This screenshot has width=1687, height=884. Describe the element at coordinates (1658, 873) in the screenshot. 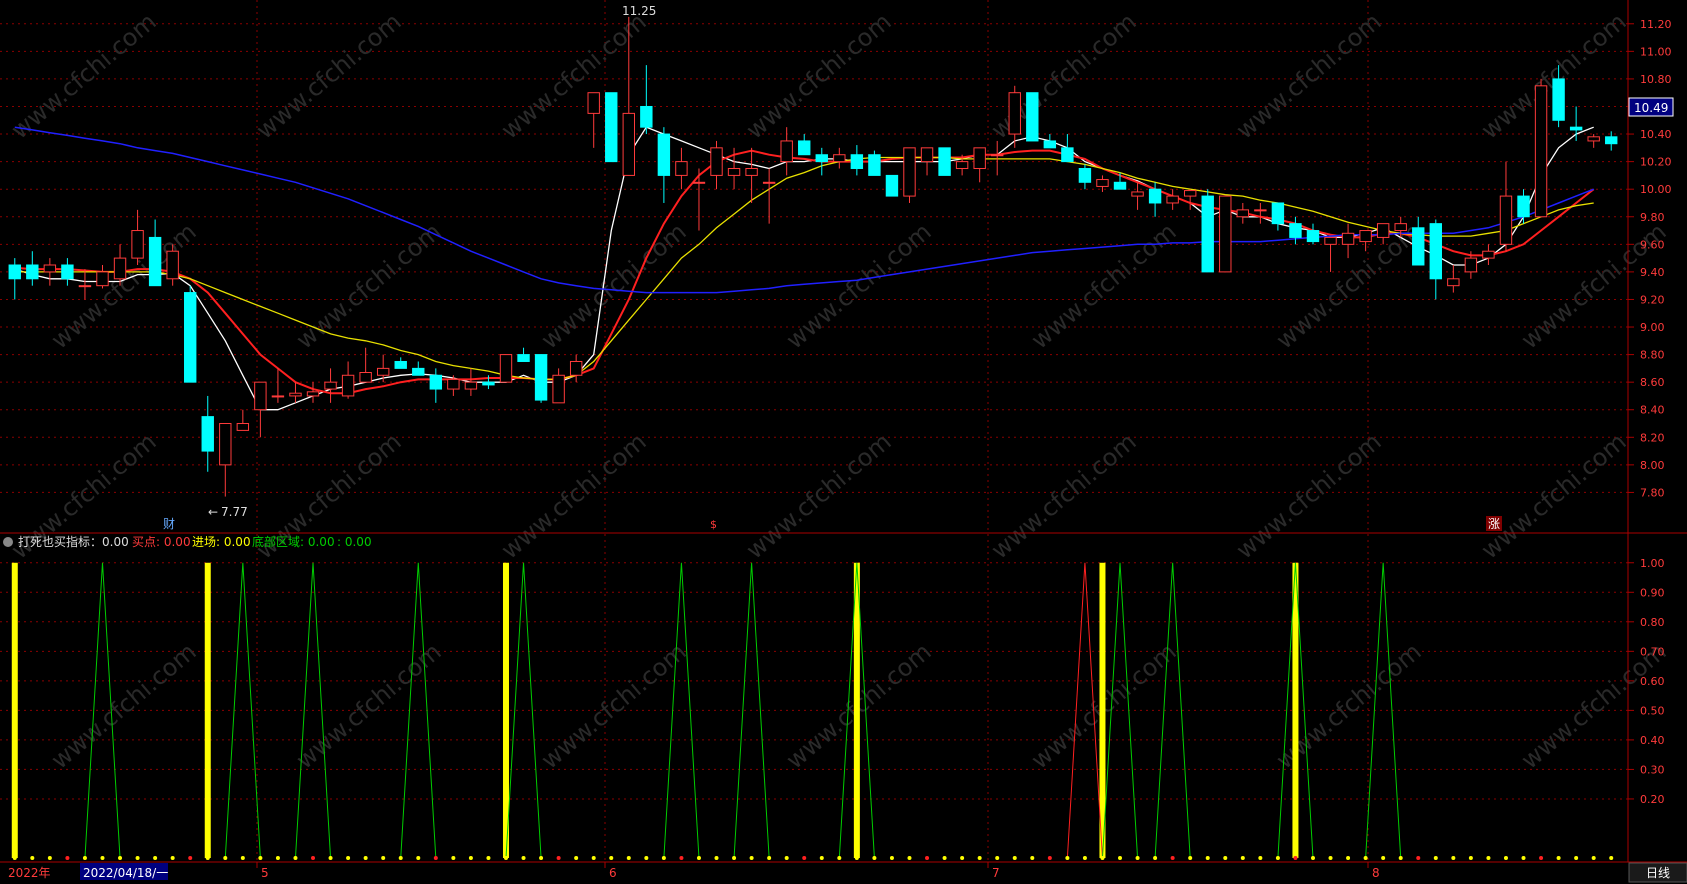

I see `period-button: 日线` at that location.